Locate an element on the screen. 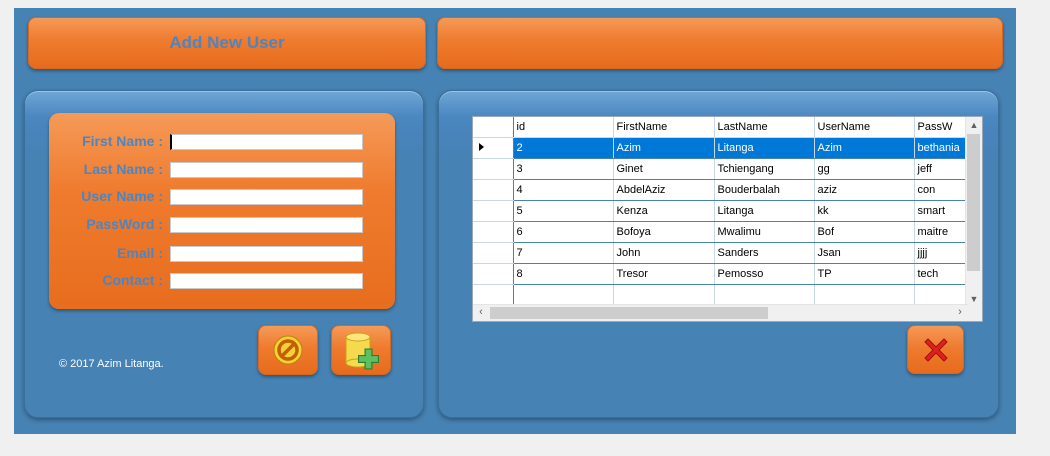 The width and height of the screenshot is (1050, 456). column-header-lastname: LastName is located at coordinates (764, 127).